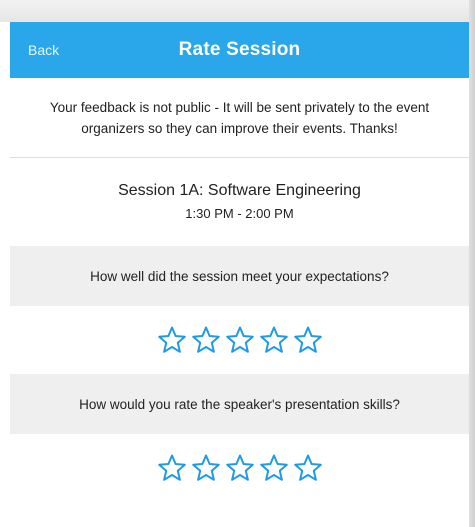  What do you see at coordinates (472, 263) in the screenshot?
I see `window-edge` at bounding box center [472, 263].